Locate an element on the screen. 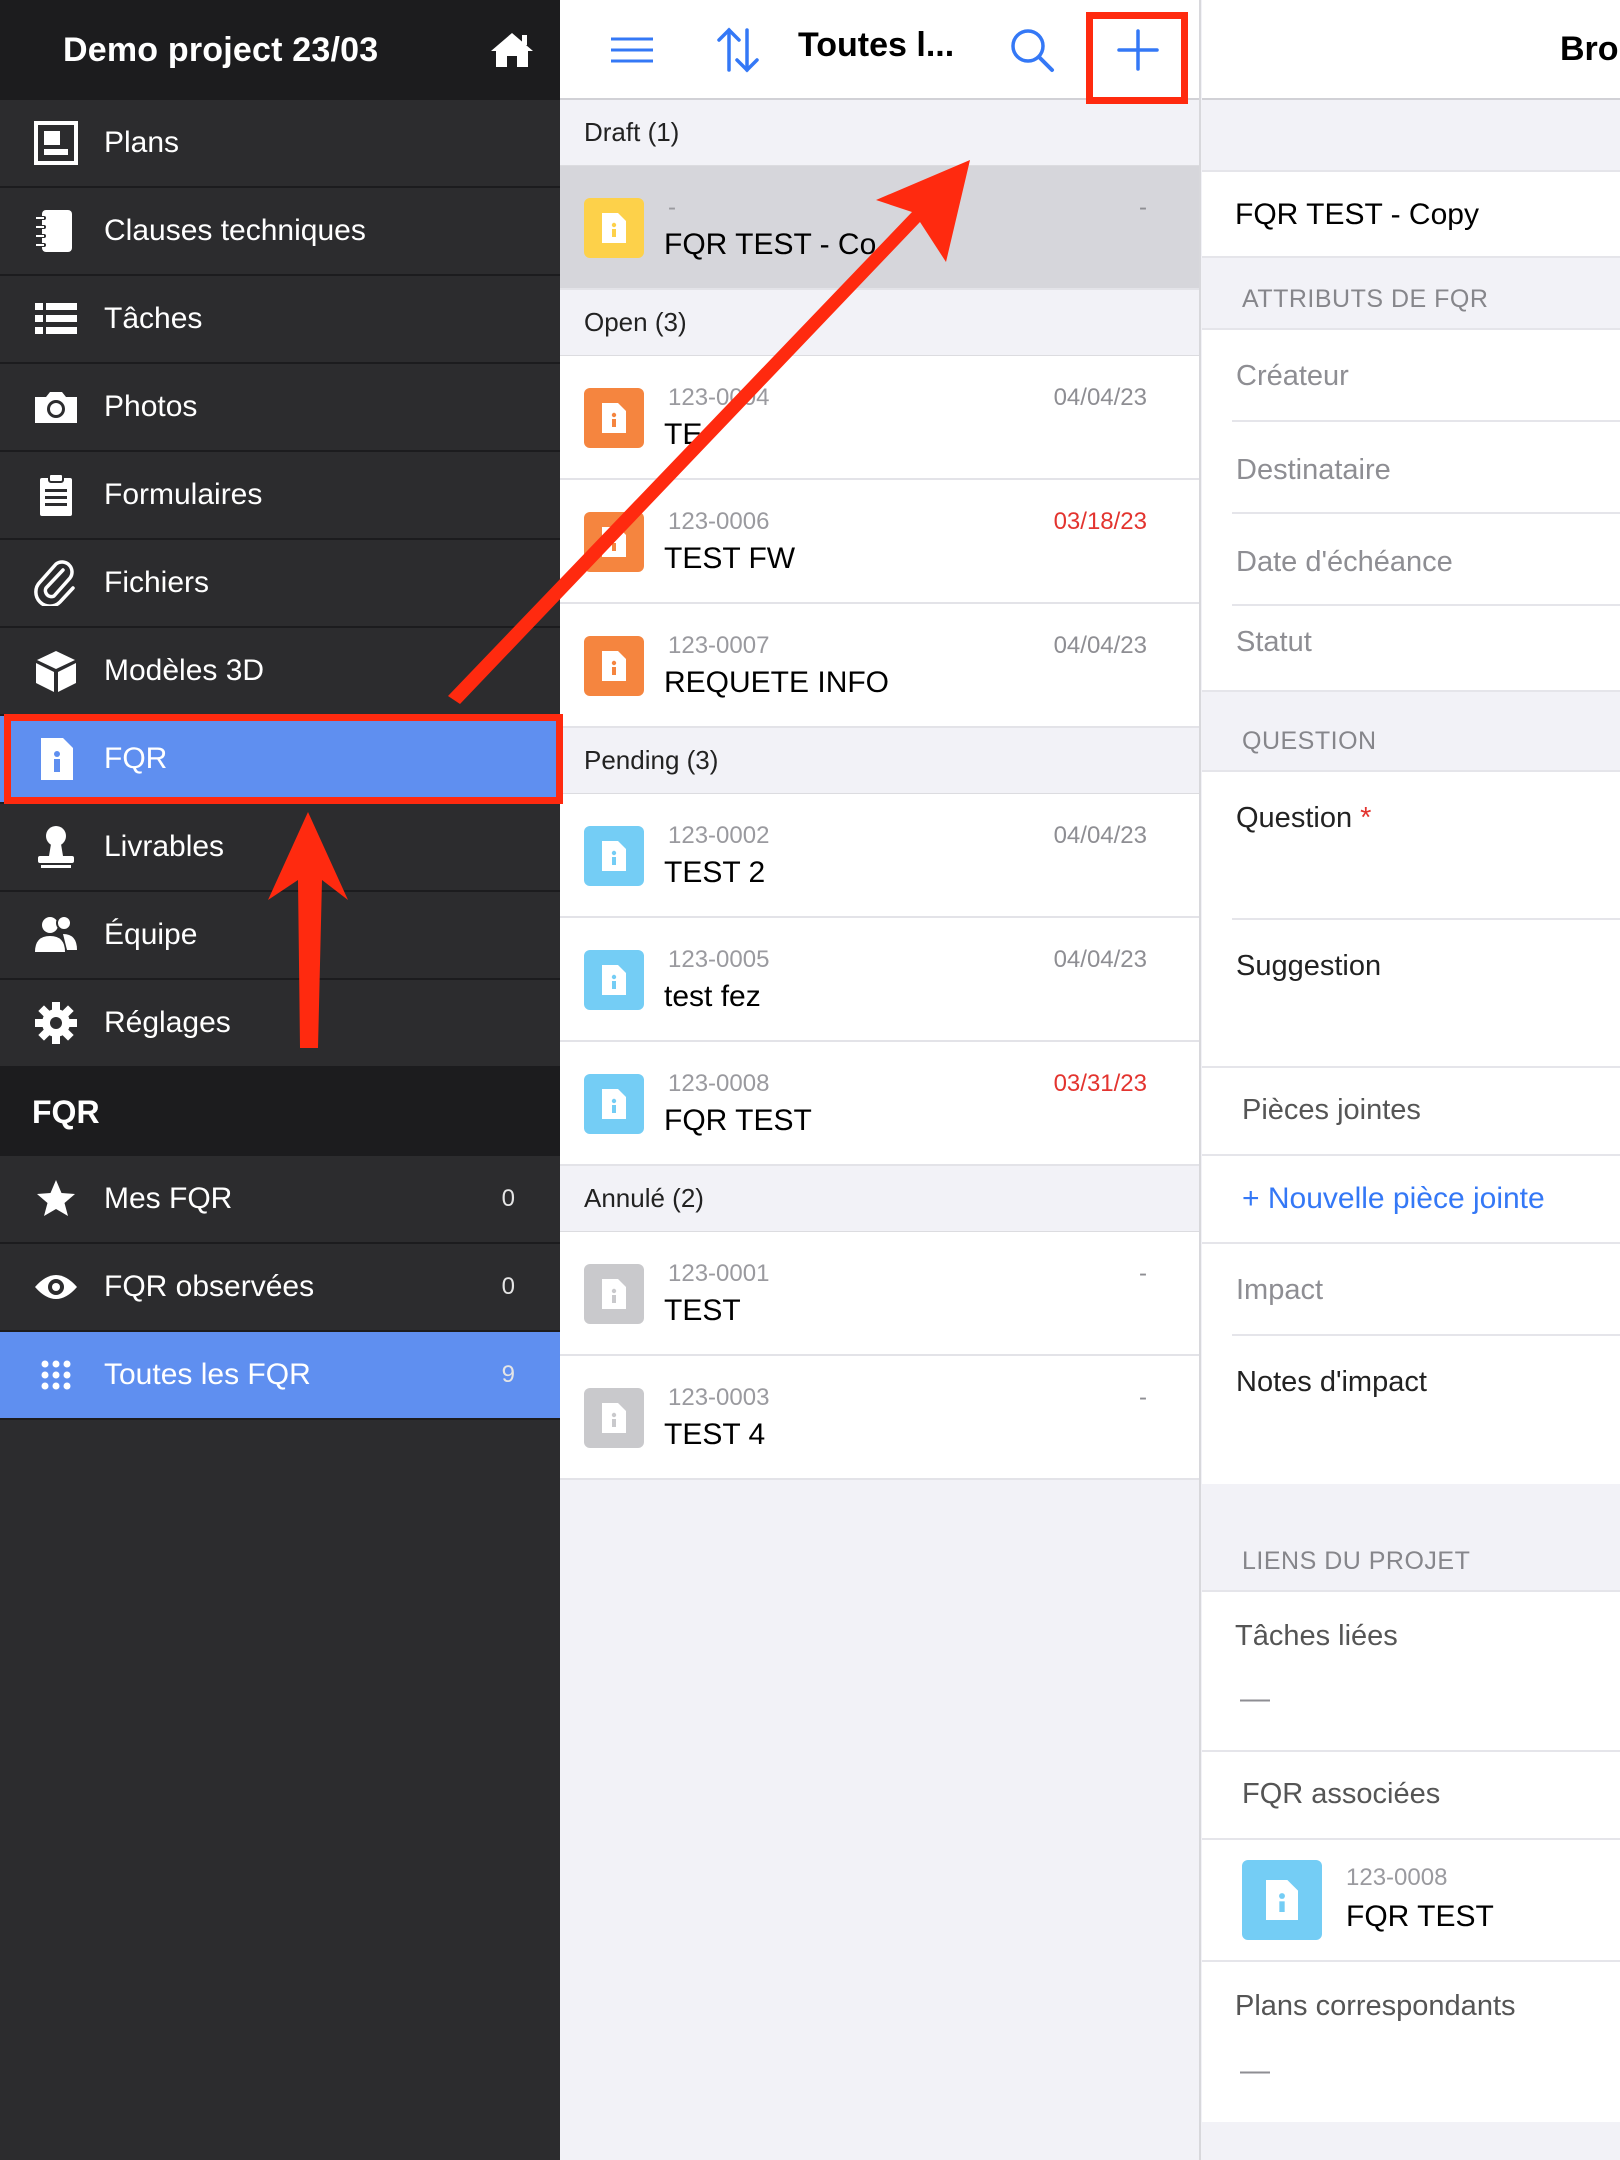 This screenshot has width=1620, height=2160. attribute-label: Créateur is located at coordinates (1292, 376).